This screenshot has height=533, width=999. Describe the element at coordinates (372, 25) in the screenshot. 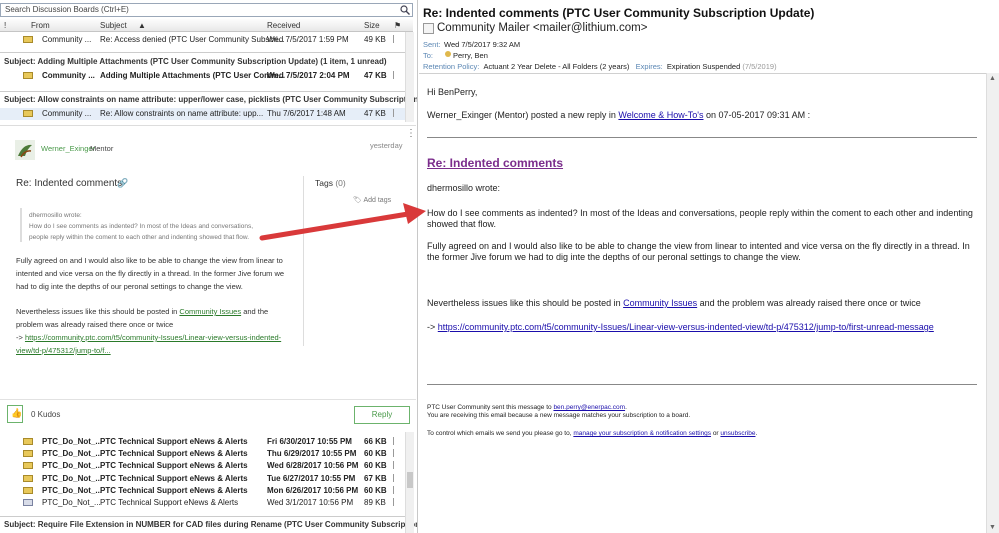

I see `column-size: Size` at that location.